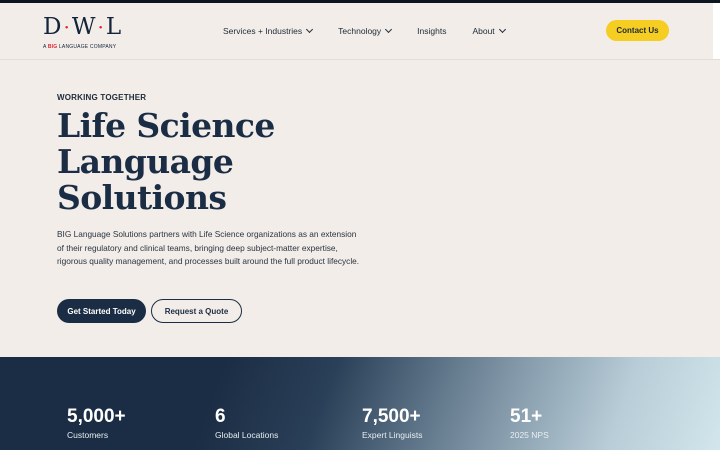  What do you see at coordinates (247, 435) in the screenshot?
I see `stat-label: Global Locations` at bounding box center [247, 435].